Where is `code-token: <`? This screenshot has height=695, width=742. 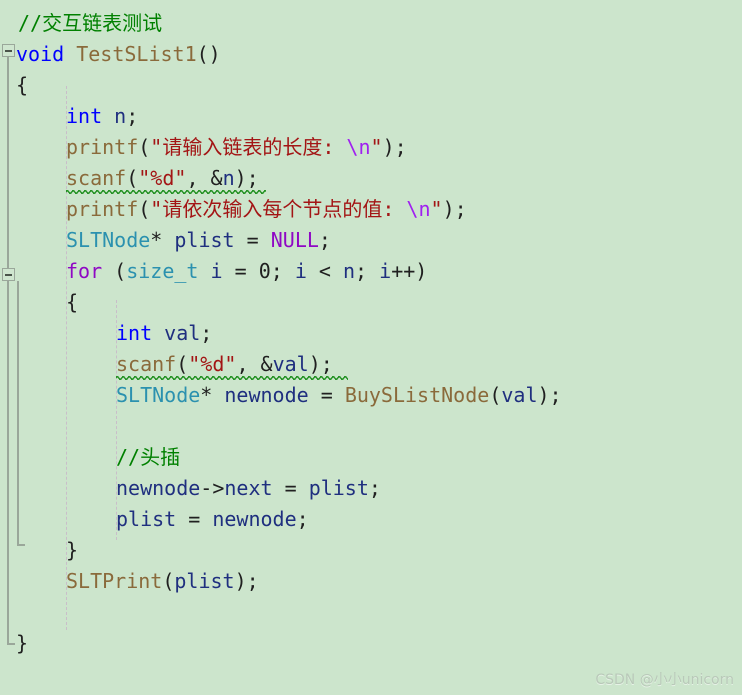
code-token: < is located at coordinates (324, 271).